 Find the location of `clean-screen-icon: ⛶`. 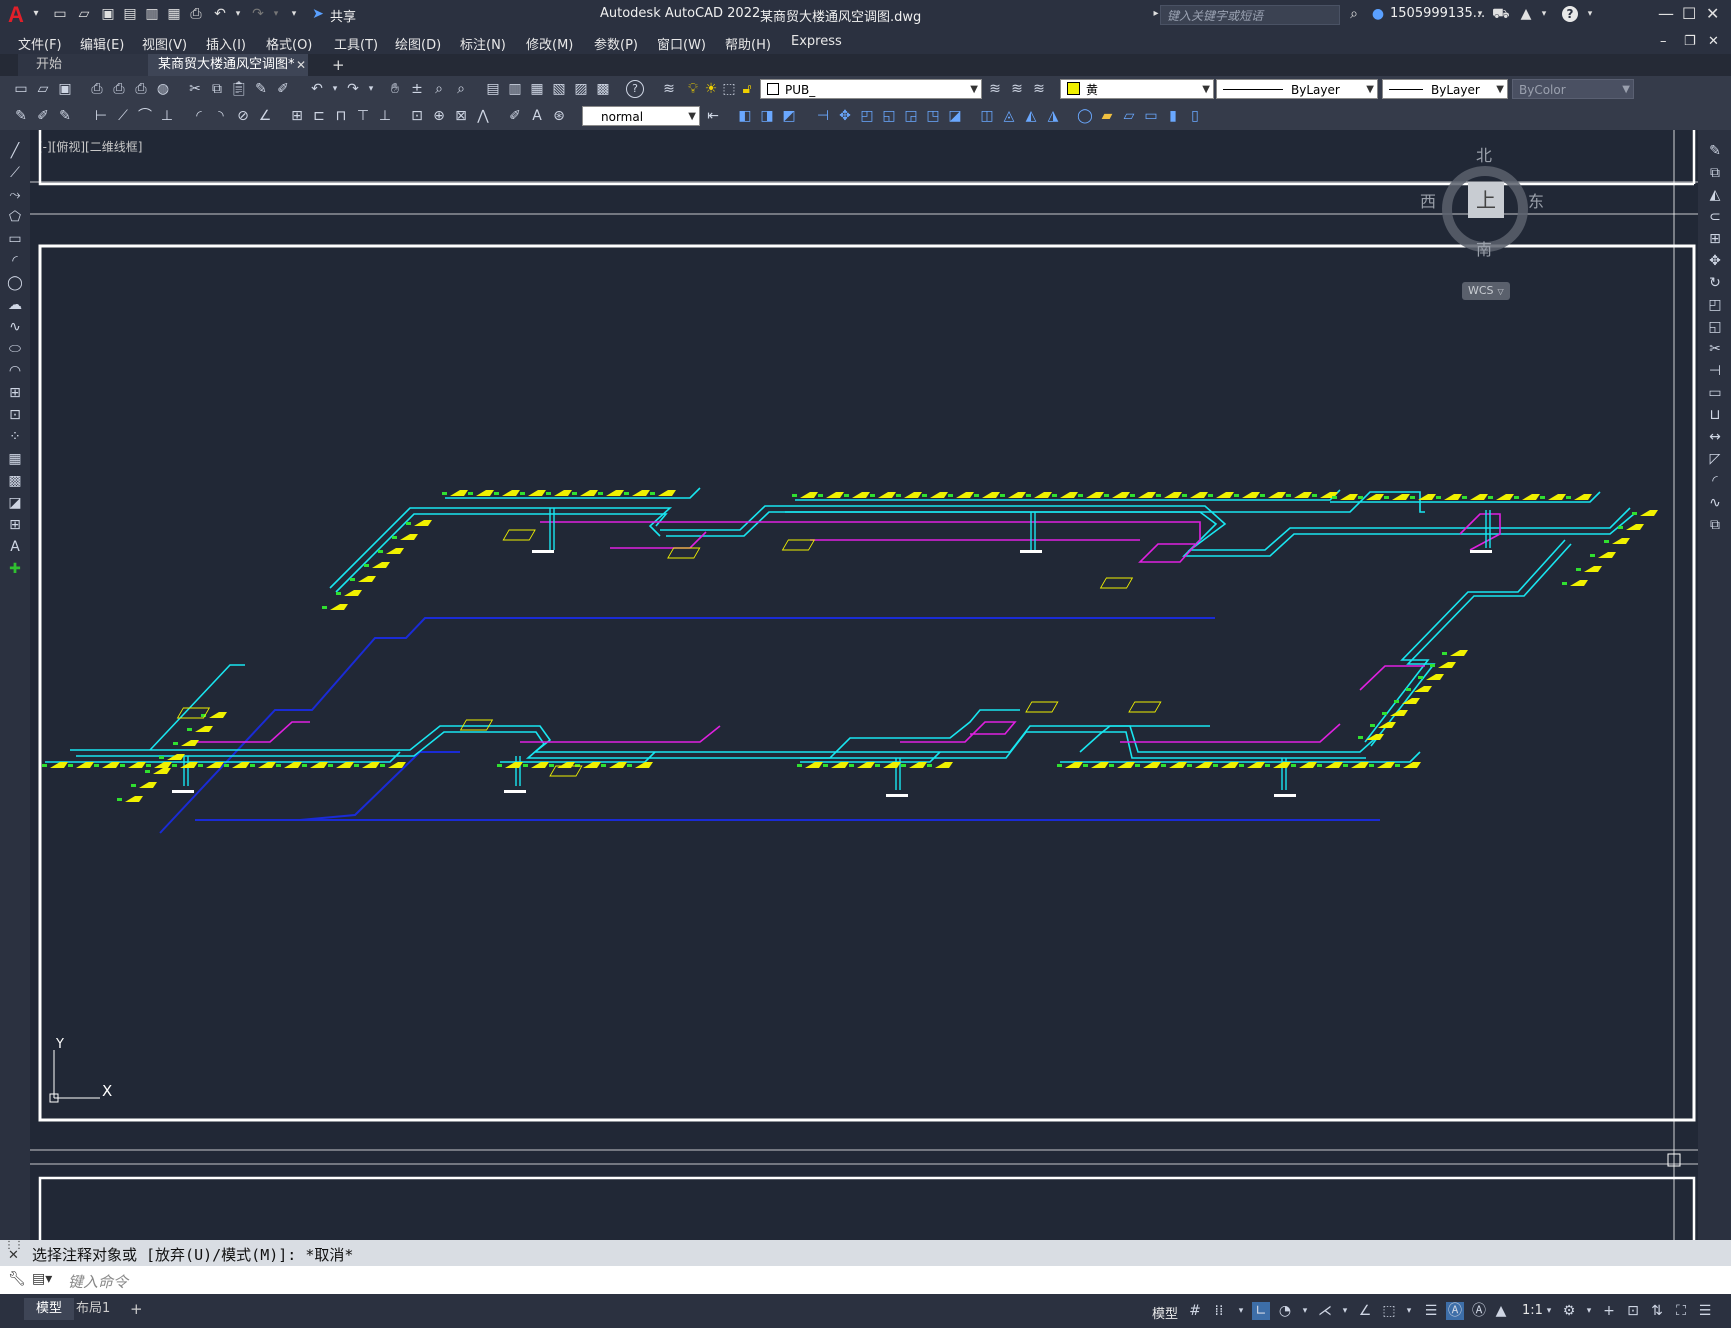

clean-screen-icon: ⛶ is located at coordinates (1681, 1311).